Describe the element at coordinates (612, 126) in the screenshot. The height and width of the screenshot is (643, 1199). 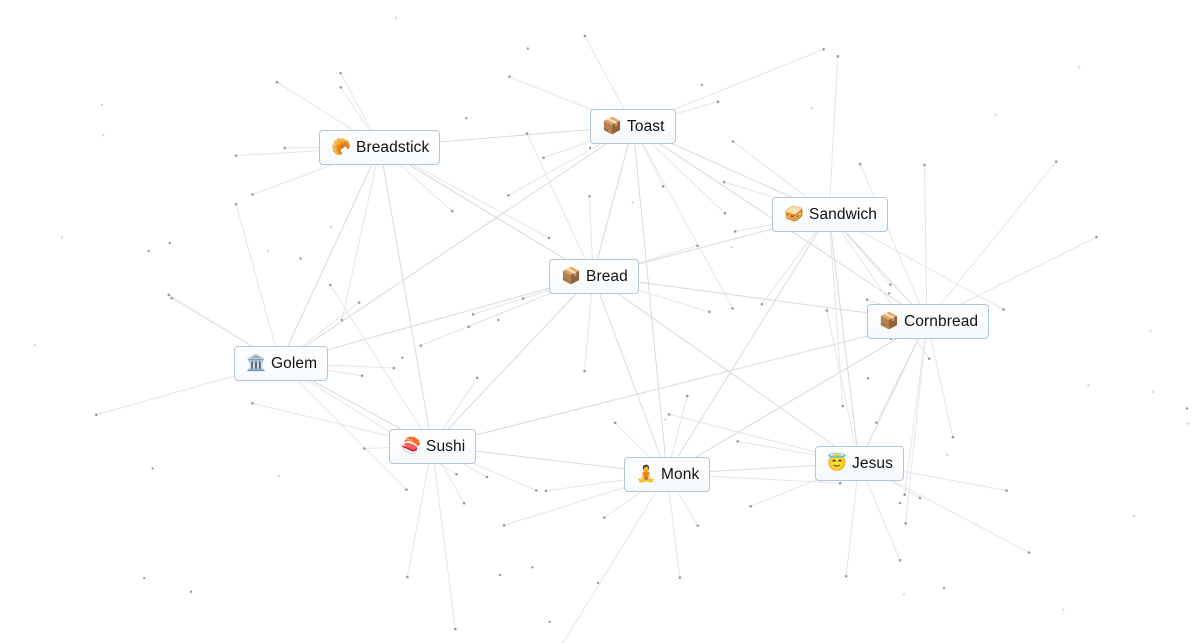
I see `box-icon: 📦` at that location.